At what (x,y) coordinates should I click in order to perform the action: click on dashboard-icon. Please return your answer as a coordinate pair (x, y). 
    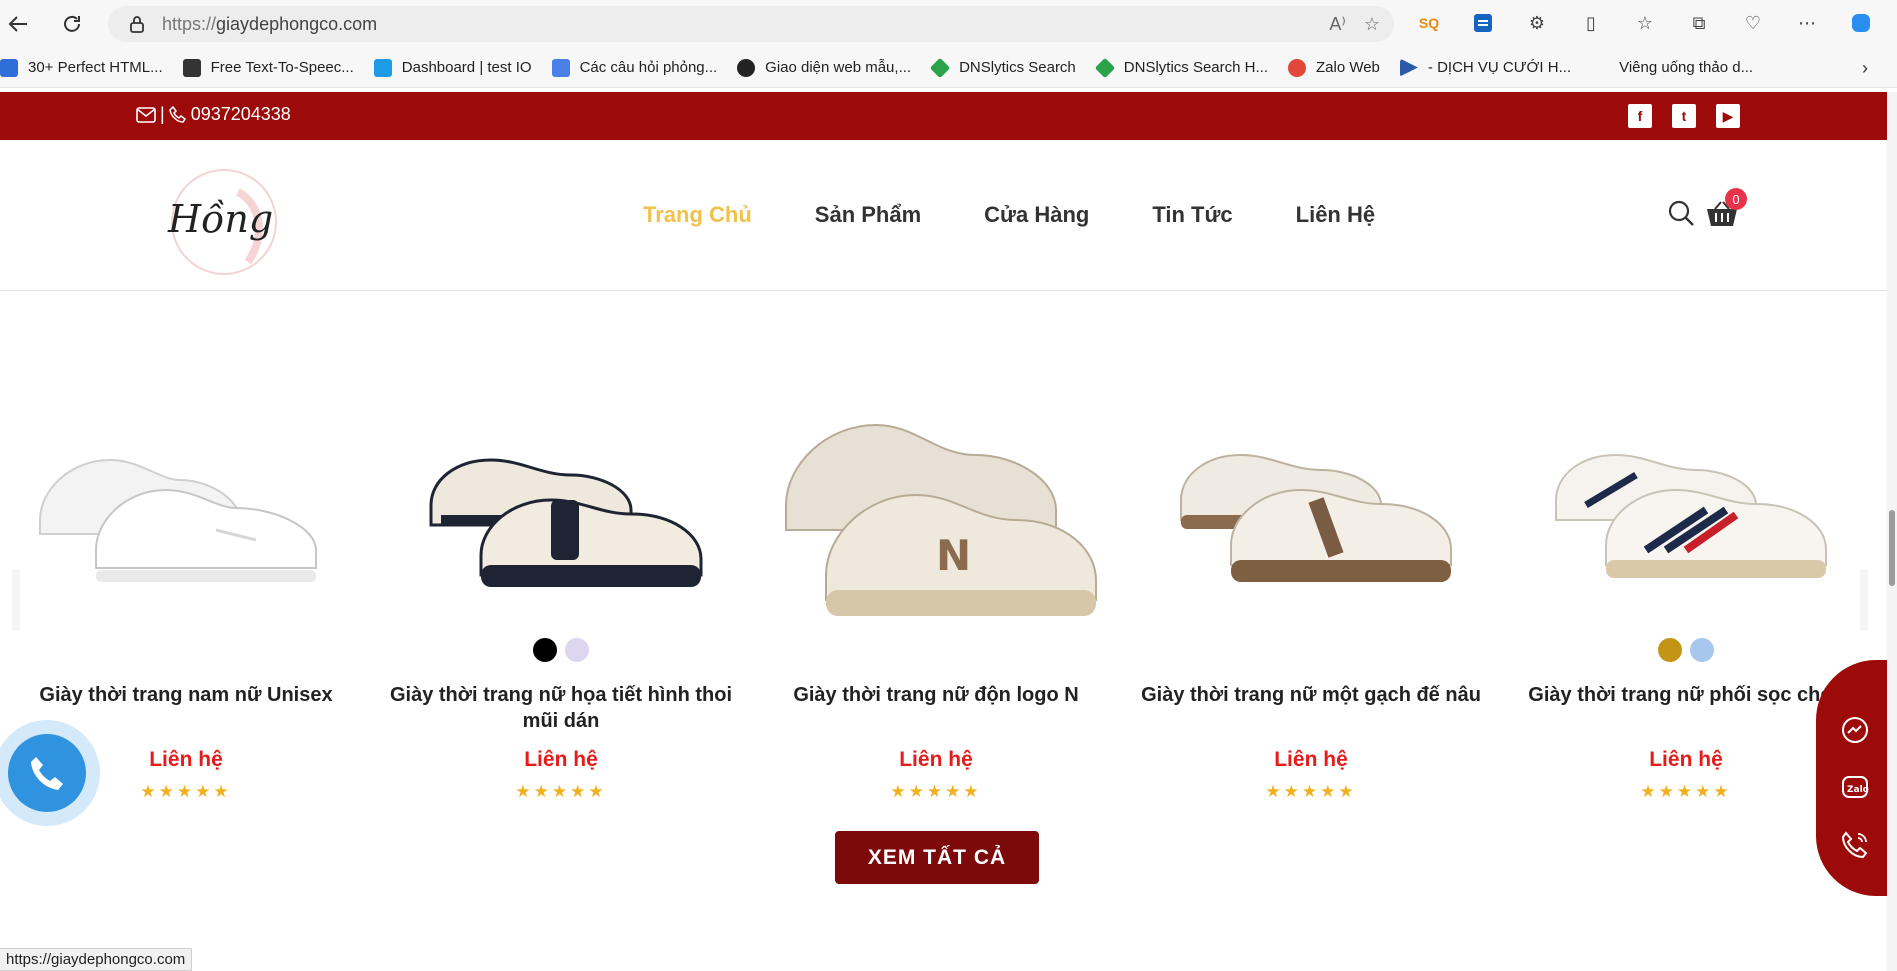
    Looking at the image, I should click on (382, 67).